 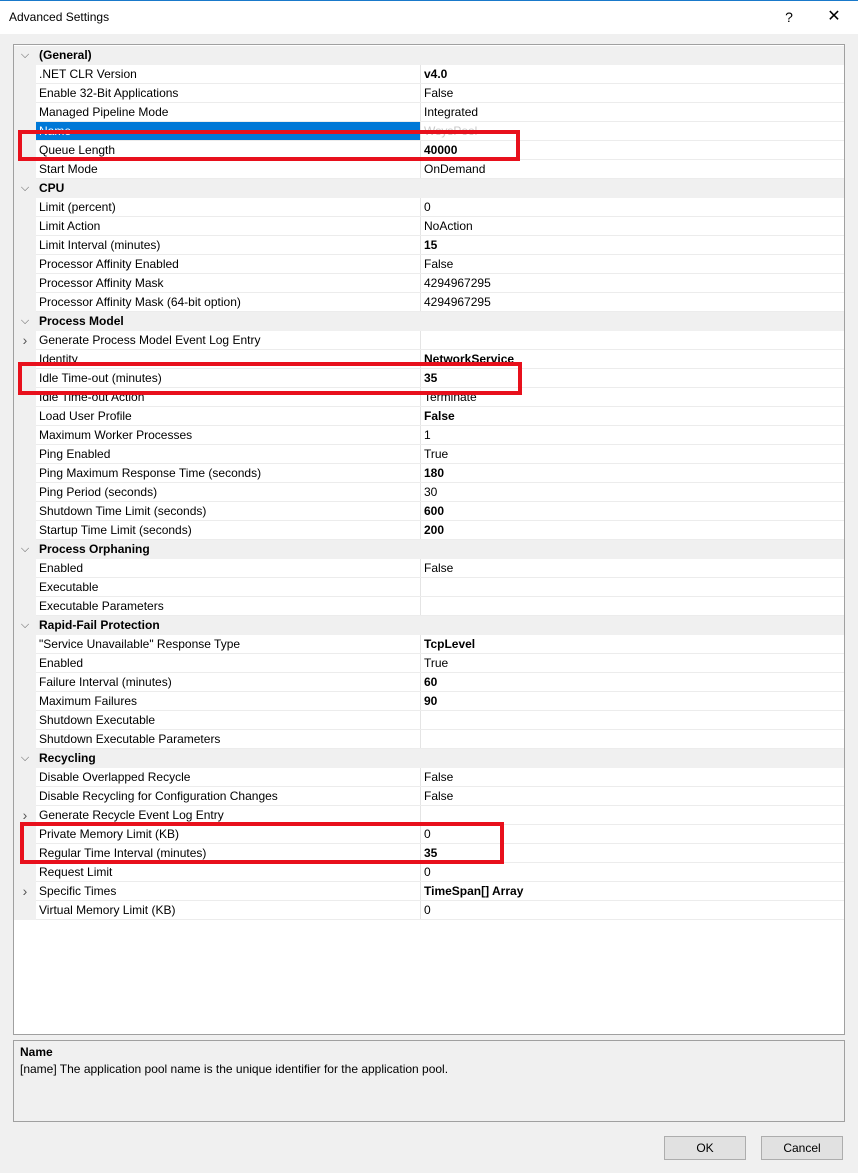 I want to click on property-row: Processor Affinity Mask 4294967295, so click(x=429, y=283).